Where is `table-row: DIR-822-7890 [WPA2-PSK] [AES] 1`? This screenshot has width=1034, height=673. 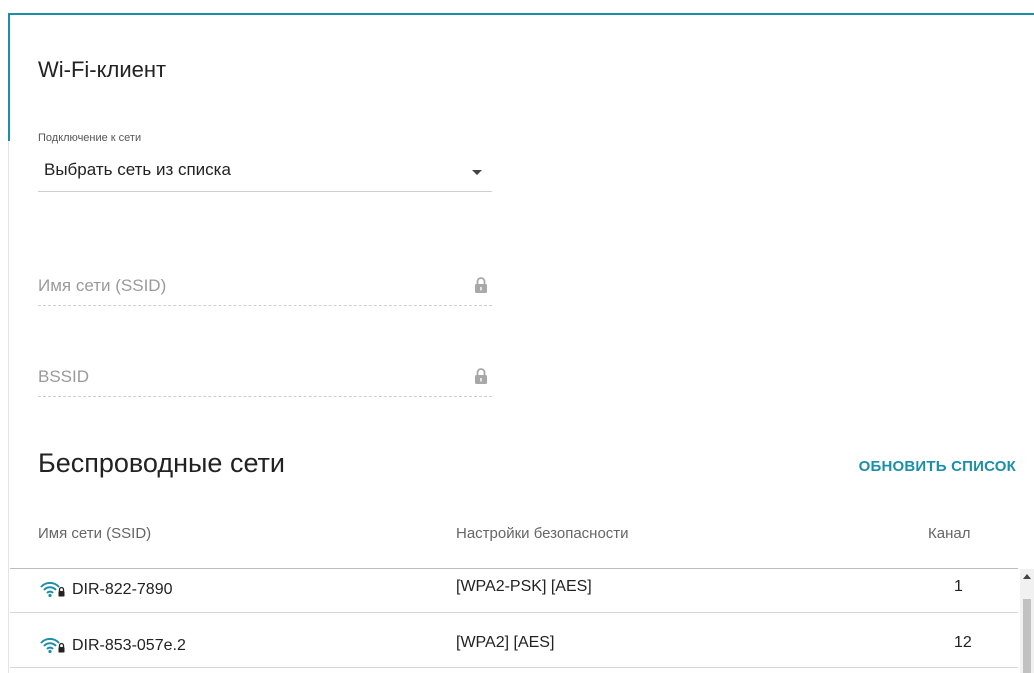
table-row: DIR-822-7890 [WPA2-PSK] [AES] 1 is located at coordinates (514, 591).